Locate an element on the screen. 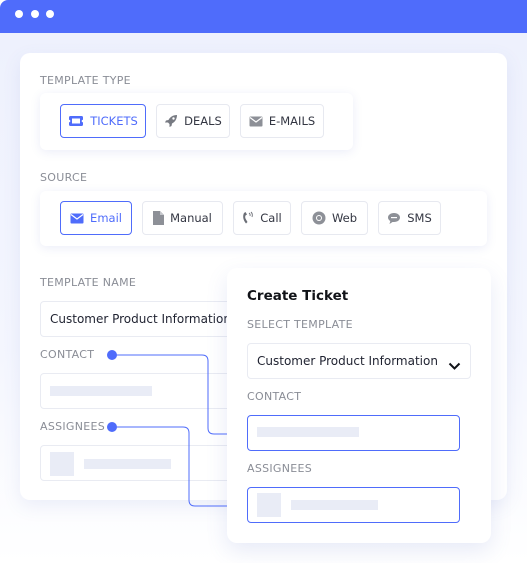  source-email-label: Email is located at coordinates (106, 218).